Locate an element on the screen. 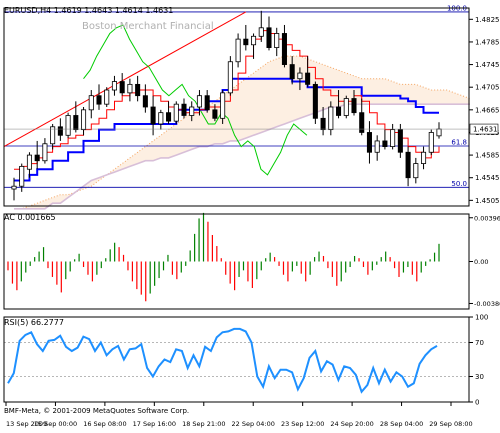 This screenshot has height=433, width=500. price-tick-label: 1.4785 is located at coordinates (487, 42).